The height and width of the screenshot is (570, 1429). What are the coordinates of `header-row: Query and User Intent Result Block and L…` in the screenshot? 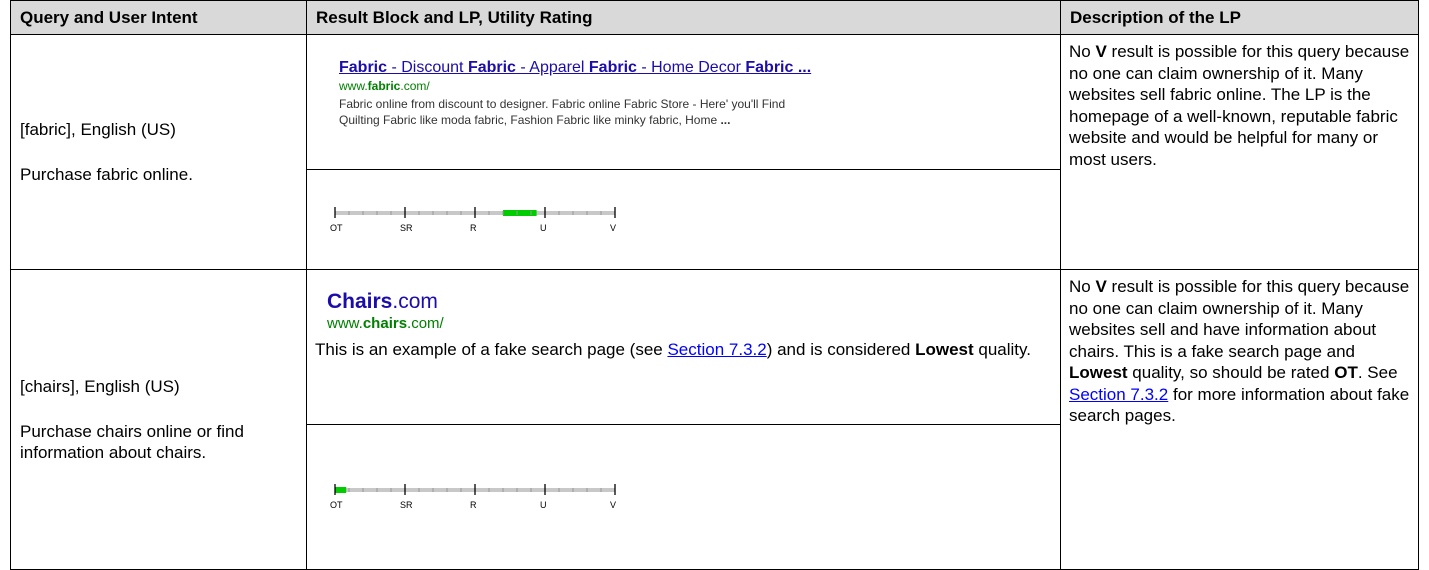 It's located at (714, 17).